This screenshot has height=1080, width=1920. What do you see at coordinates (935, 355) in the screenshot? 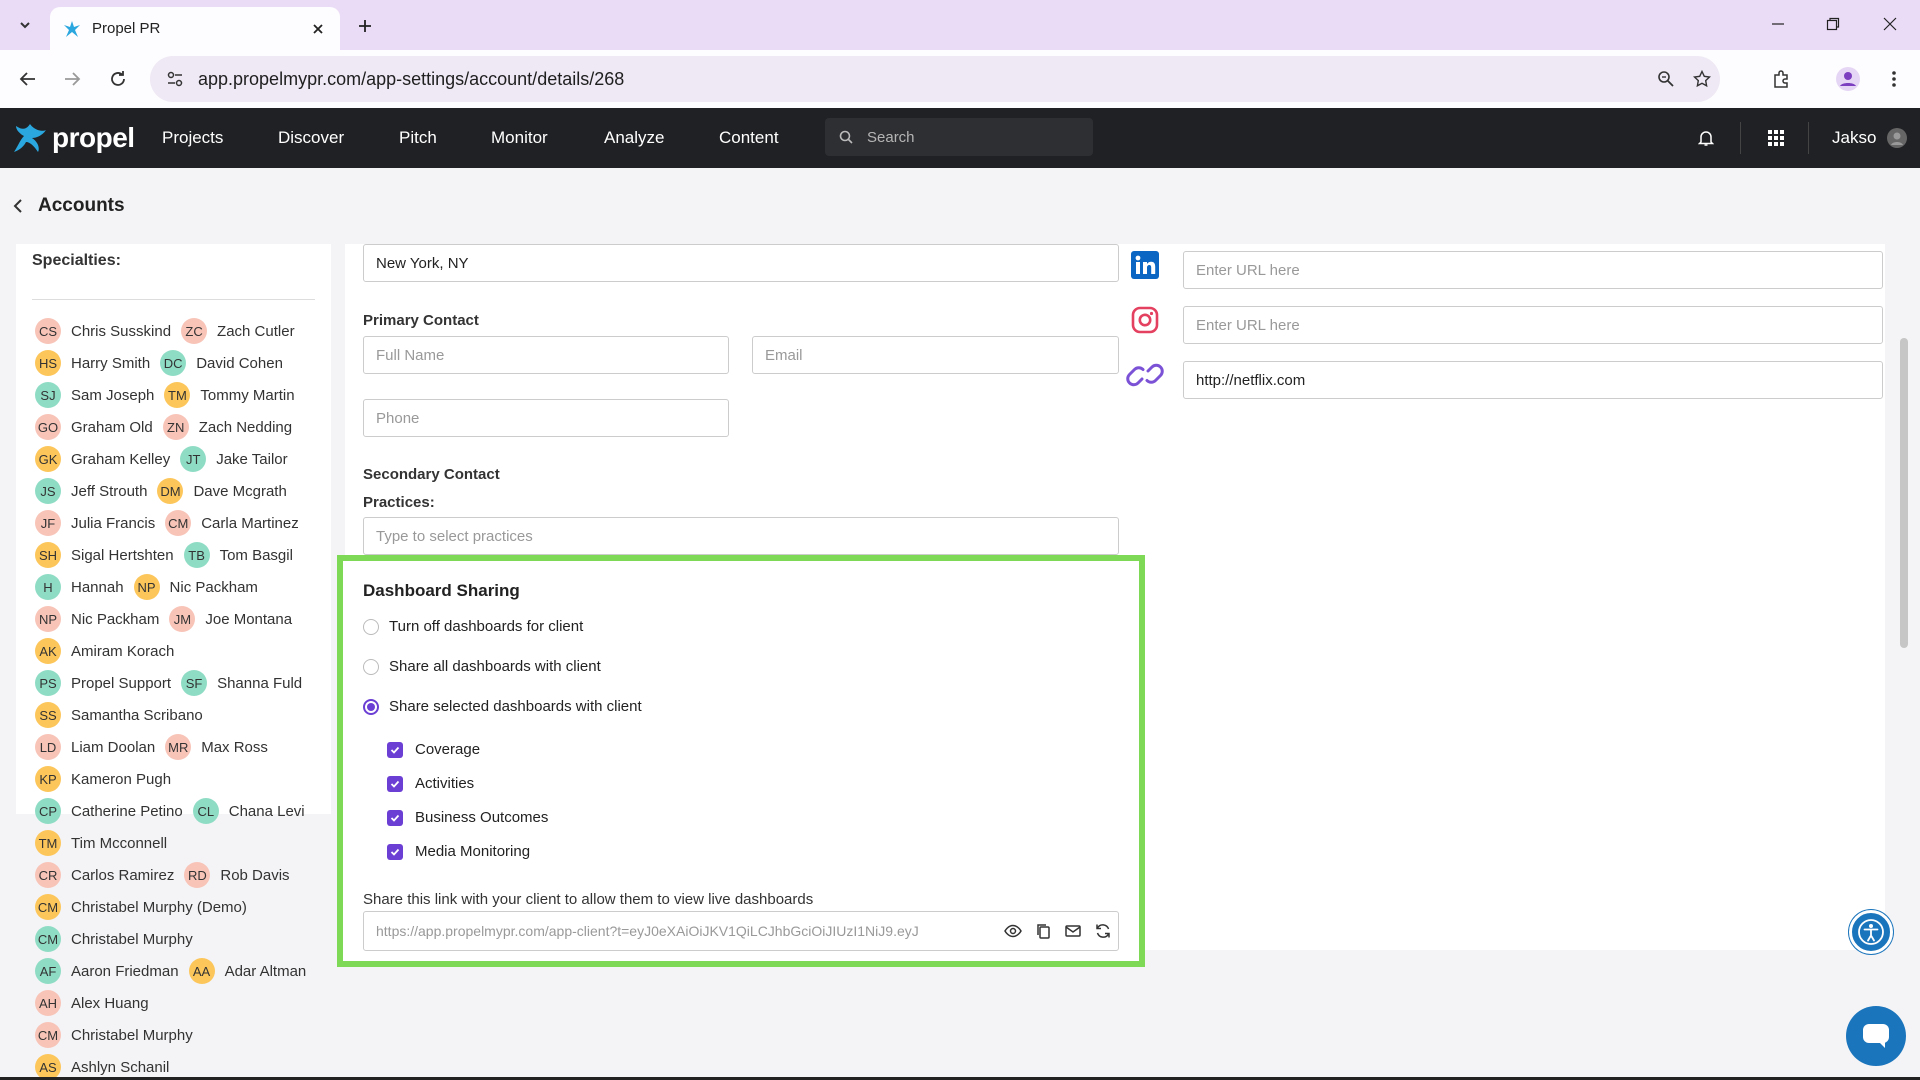
I see `primary-email-input: Email` at bounding box center [935, 355].